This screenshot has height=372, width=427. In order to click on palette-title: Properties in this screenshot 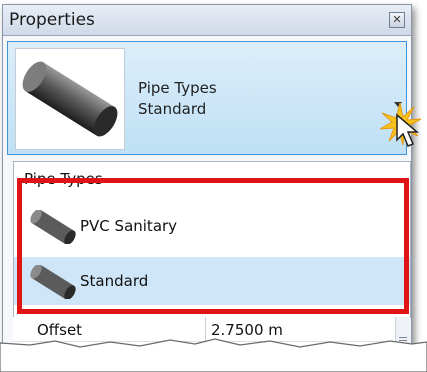, I will do `click(52, 20)`.